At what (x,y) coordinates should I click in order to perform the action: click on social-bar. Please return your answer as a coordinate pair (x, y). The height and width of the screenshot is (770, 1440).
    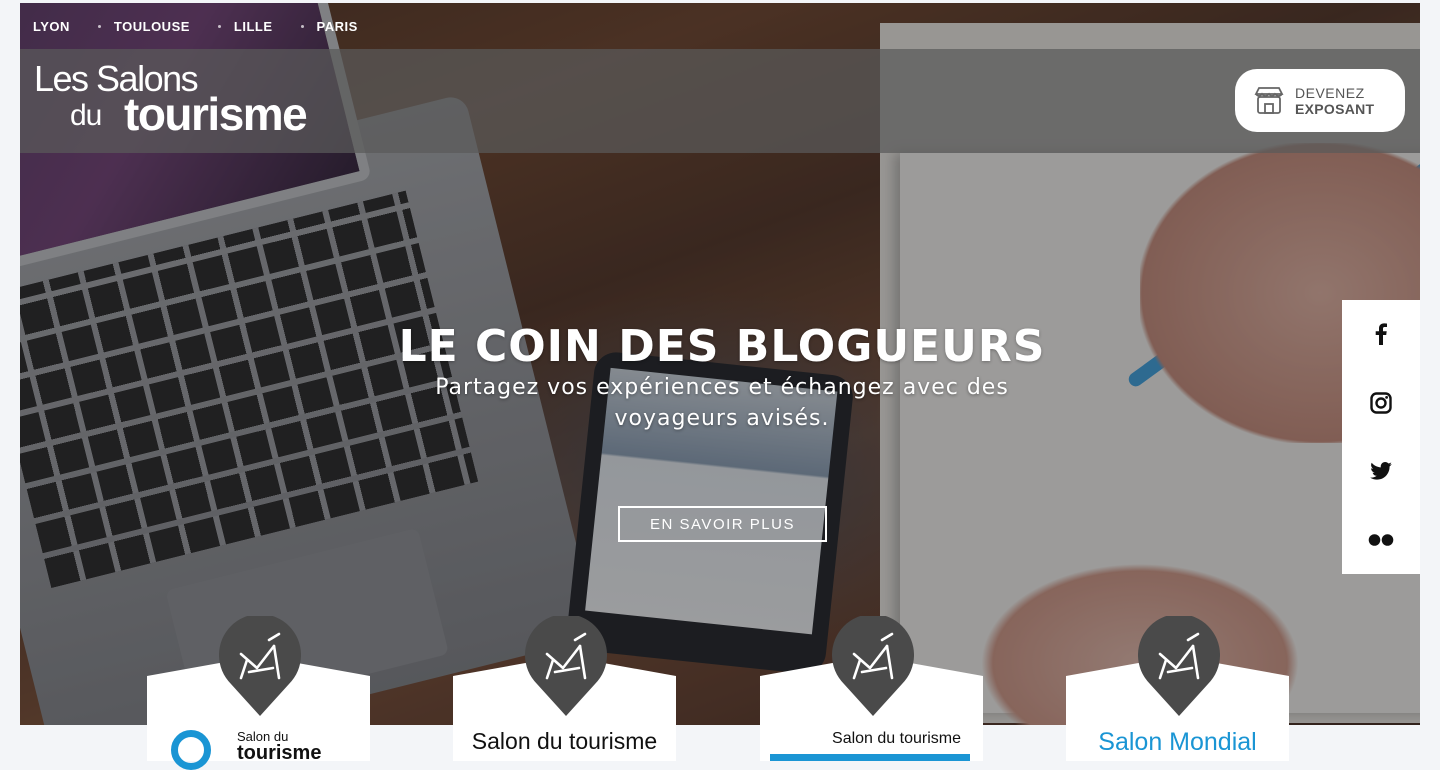
    Looking at the image, I should click on (1381, 437).